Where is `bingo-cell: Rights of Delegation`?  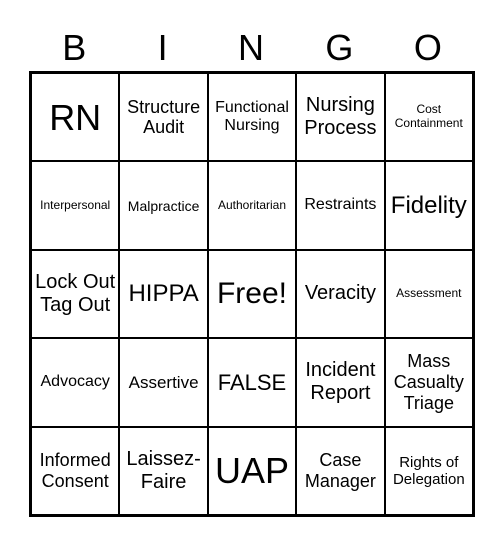
bingo-cell: Rights of Delegation is located at coordinates (428, 470).